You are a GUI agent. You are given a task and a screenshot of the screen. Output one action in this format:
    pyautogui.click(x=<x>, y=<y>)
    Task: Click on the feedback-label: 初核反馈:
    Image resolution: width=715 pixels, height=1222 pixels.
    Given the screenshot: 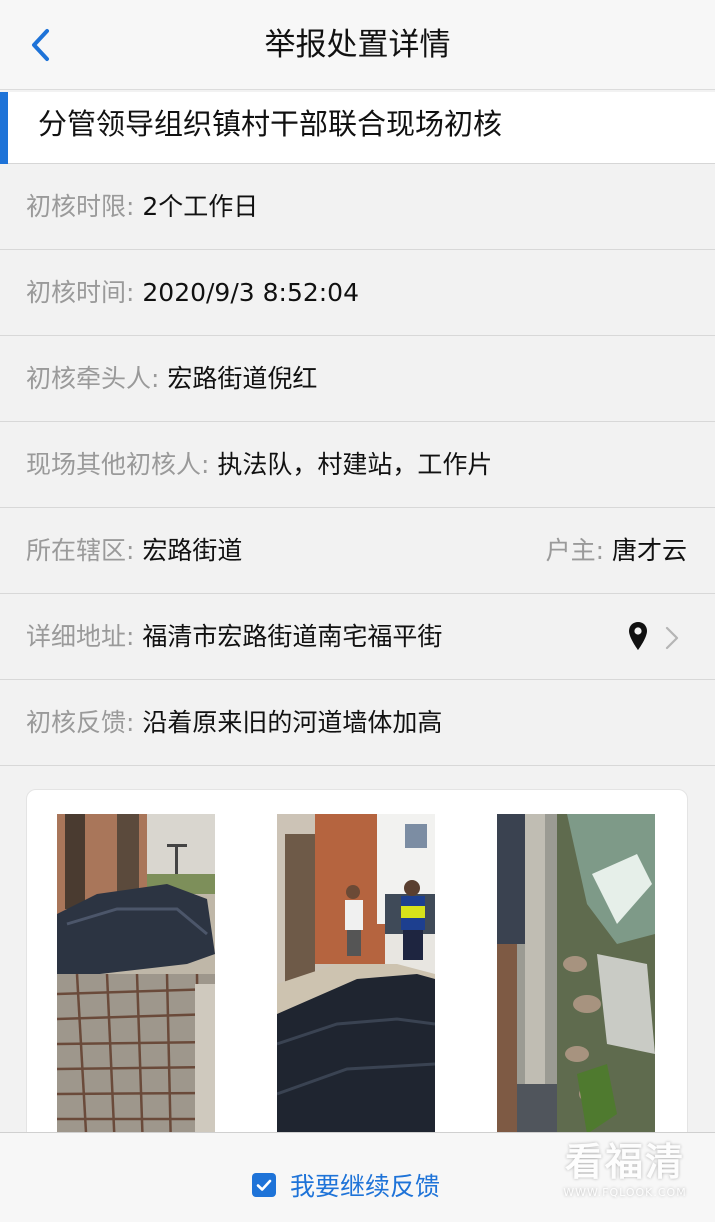 What is the action you would take?
    pyautogui.click(x=80, y=722)
    